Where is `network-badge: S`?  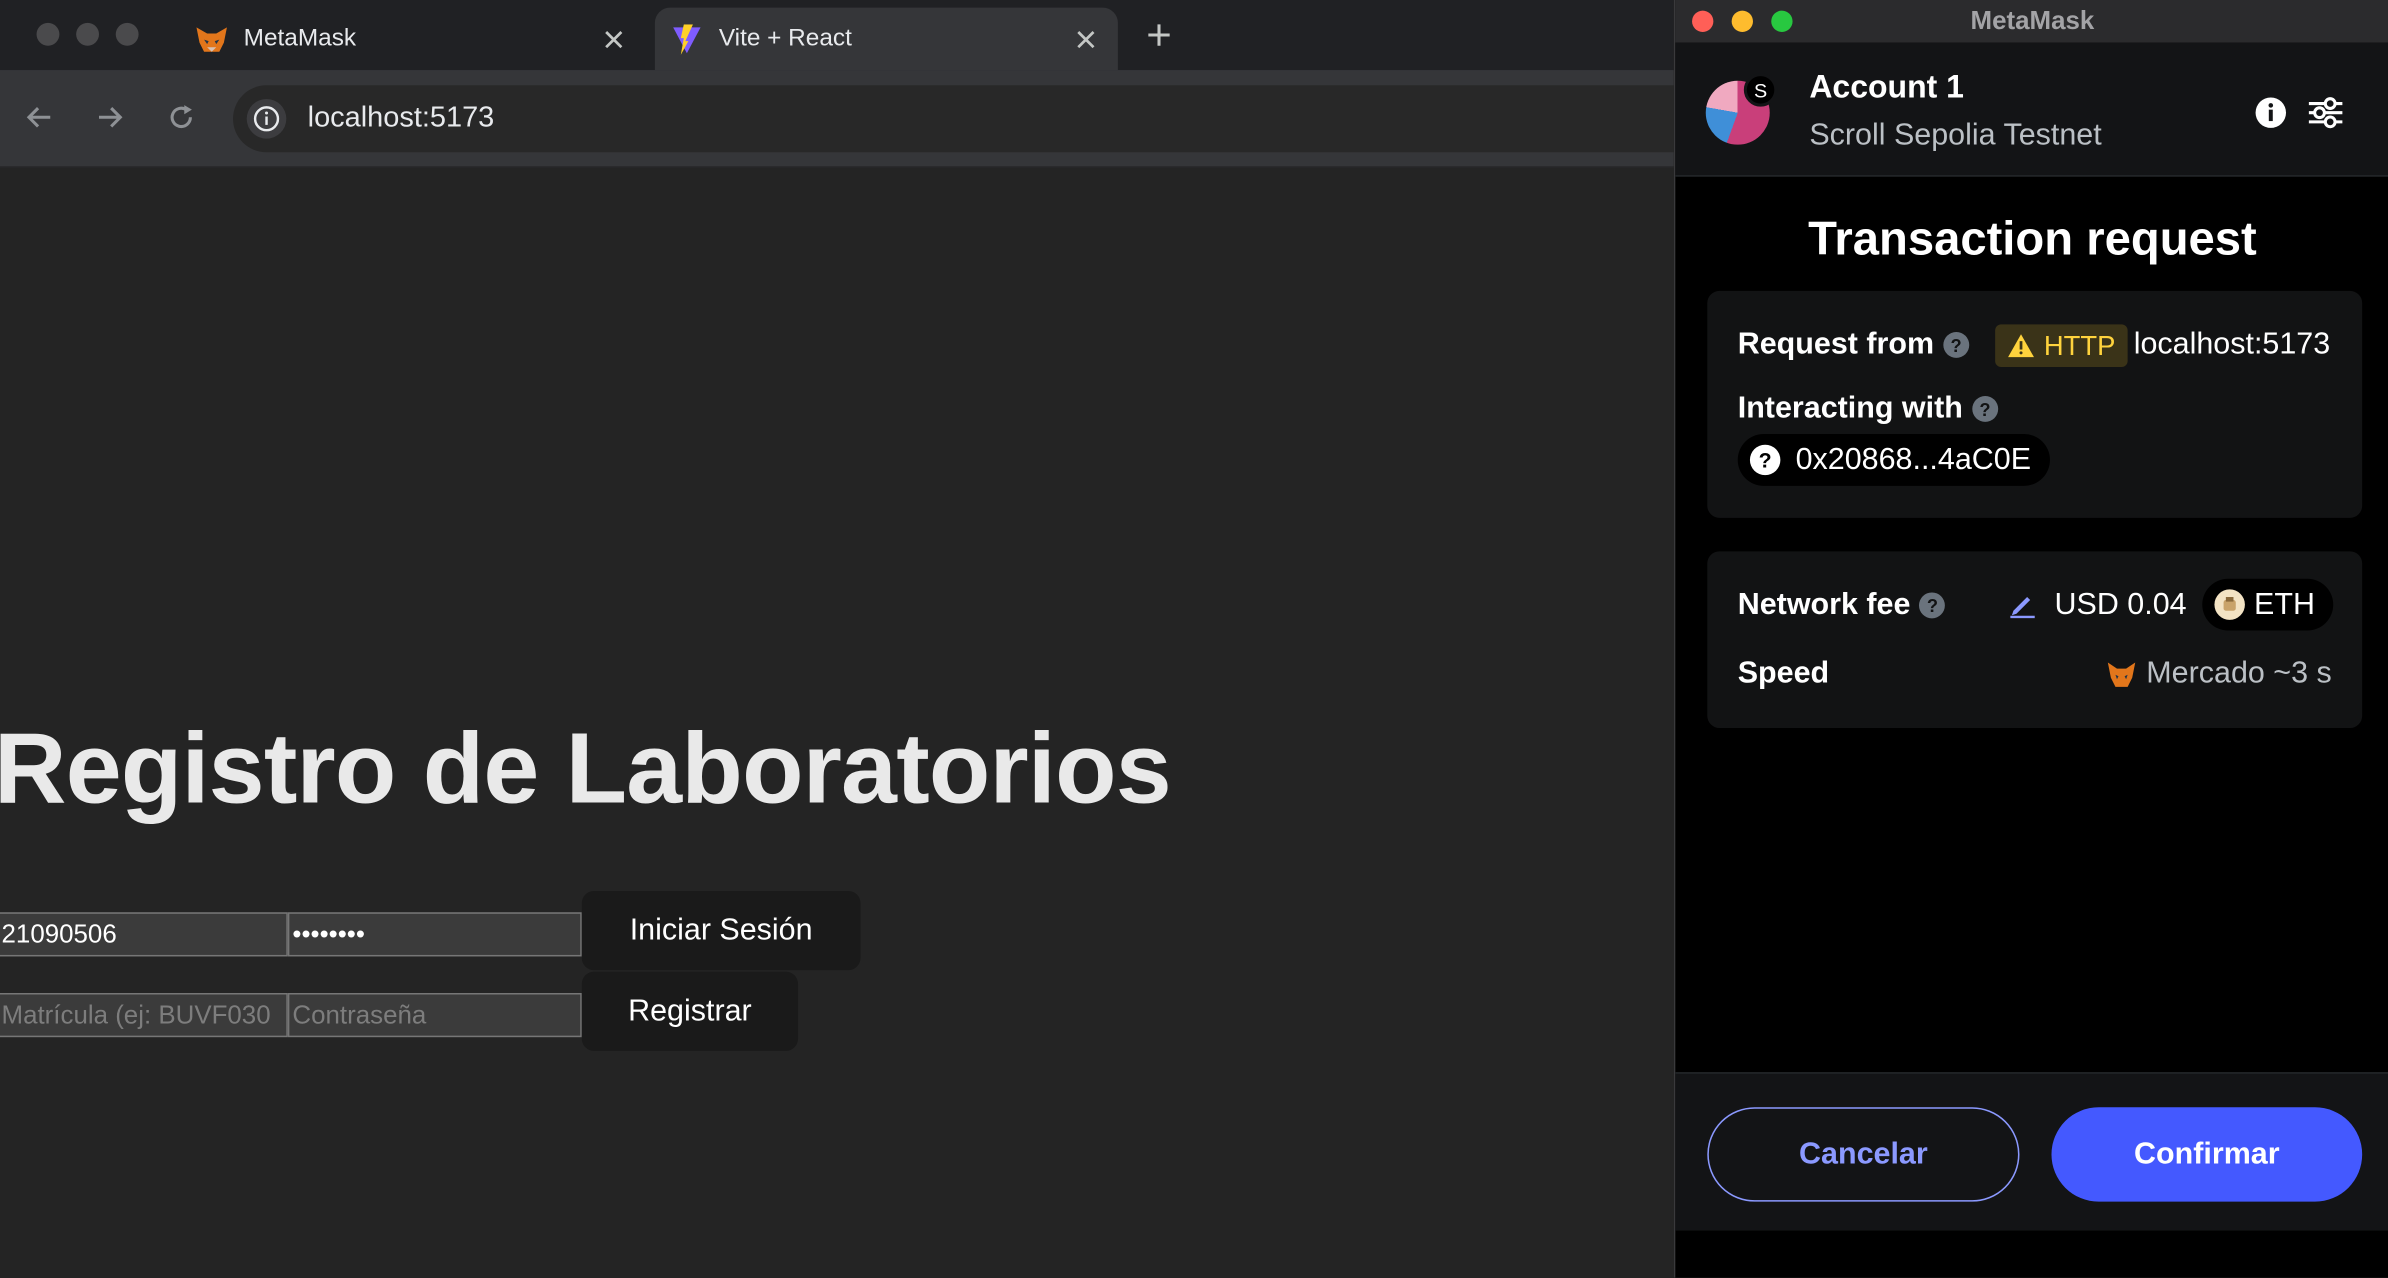 network-badge: S is located at coordinates (1760, 90).